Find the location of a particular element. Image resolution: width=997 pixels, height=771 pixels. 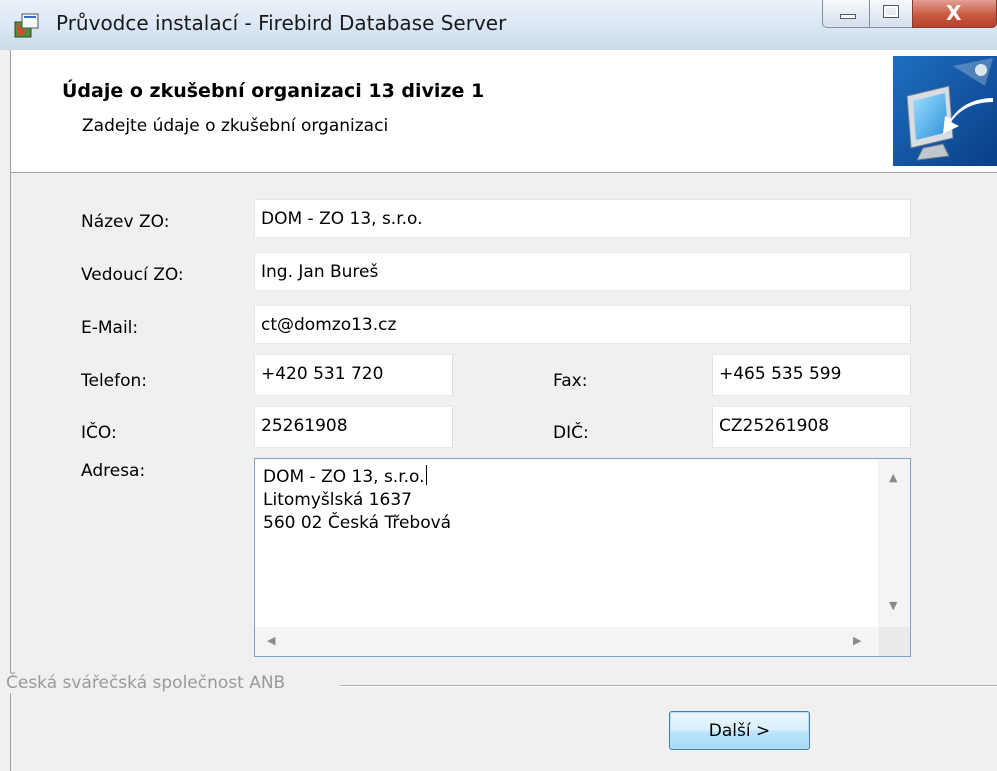

close-button: X is located at coordinates (954, 14).